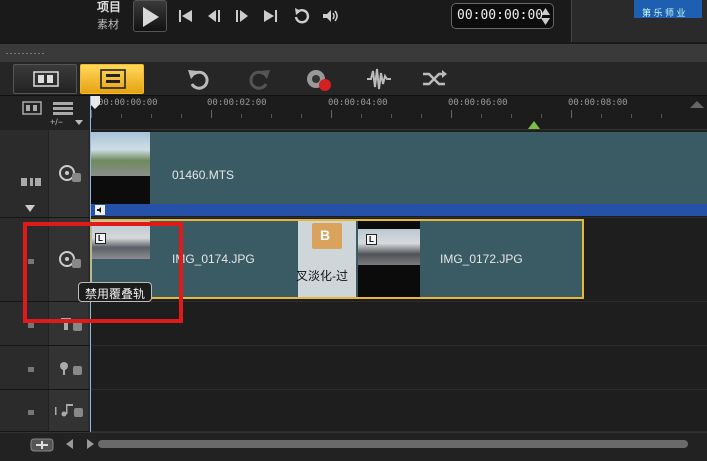 This screenshot has height=461, width=707. I want to click on horizontal-scrollbar, so click(393, 444).